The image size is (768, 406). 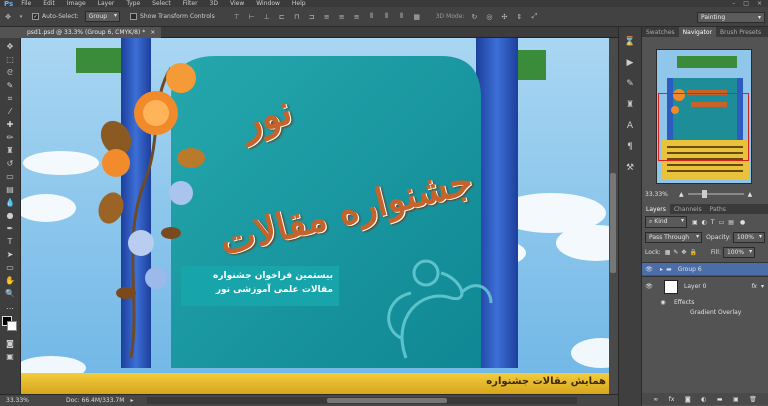 I want to click on zoom-tool-icon: 🔍, so click(x=10, y=293).